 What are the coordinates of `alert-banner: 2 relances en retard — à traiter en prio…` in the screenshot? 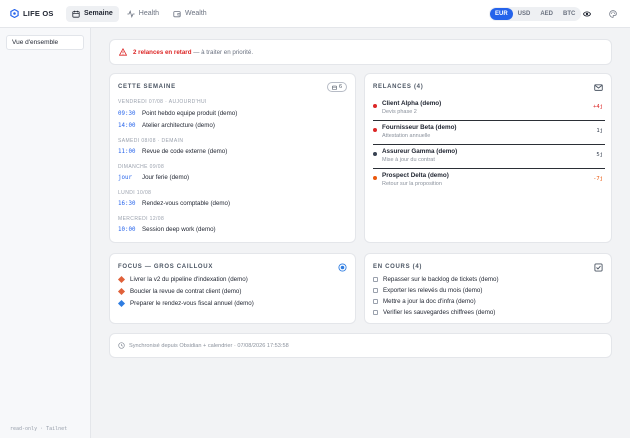 It's located at (360, 52).